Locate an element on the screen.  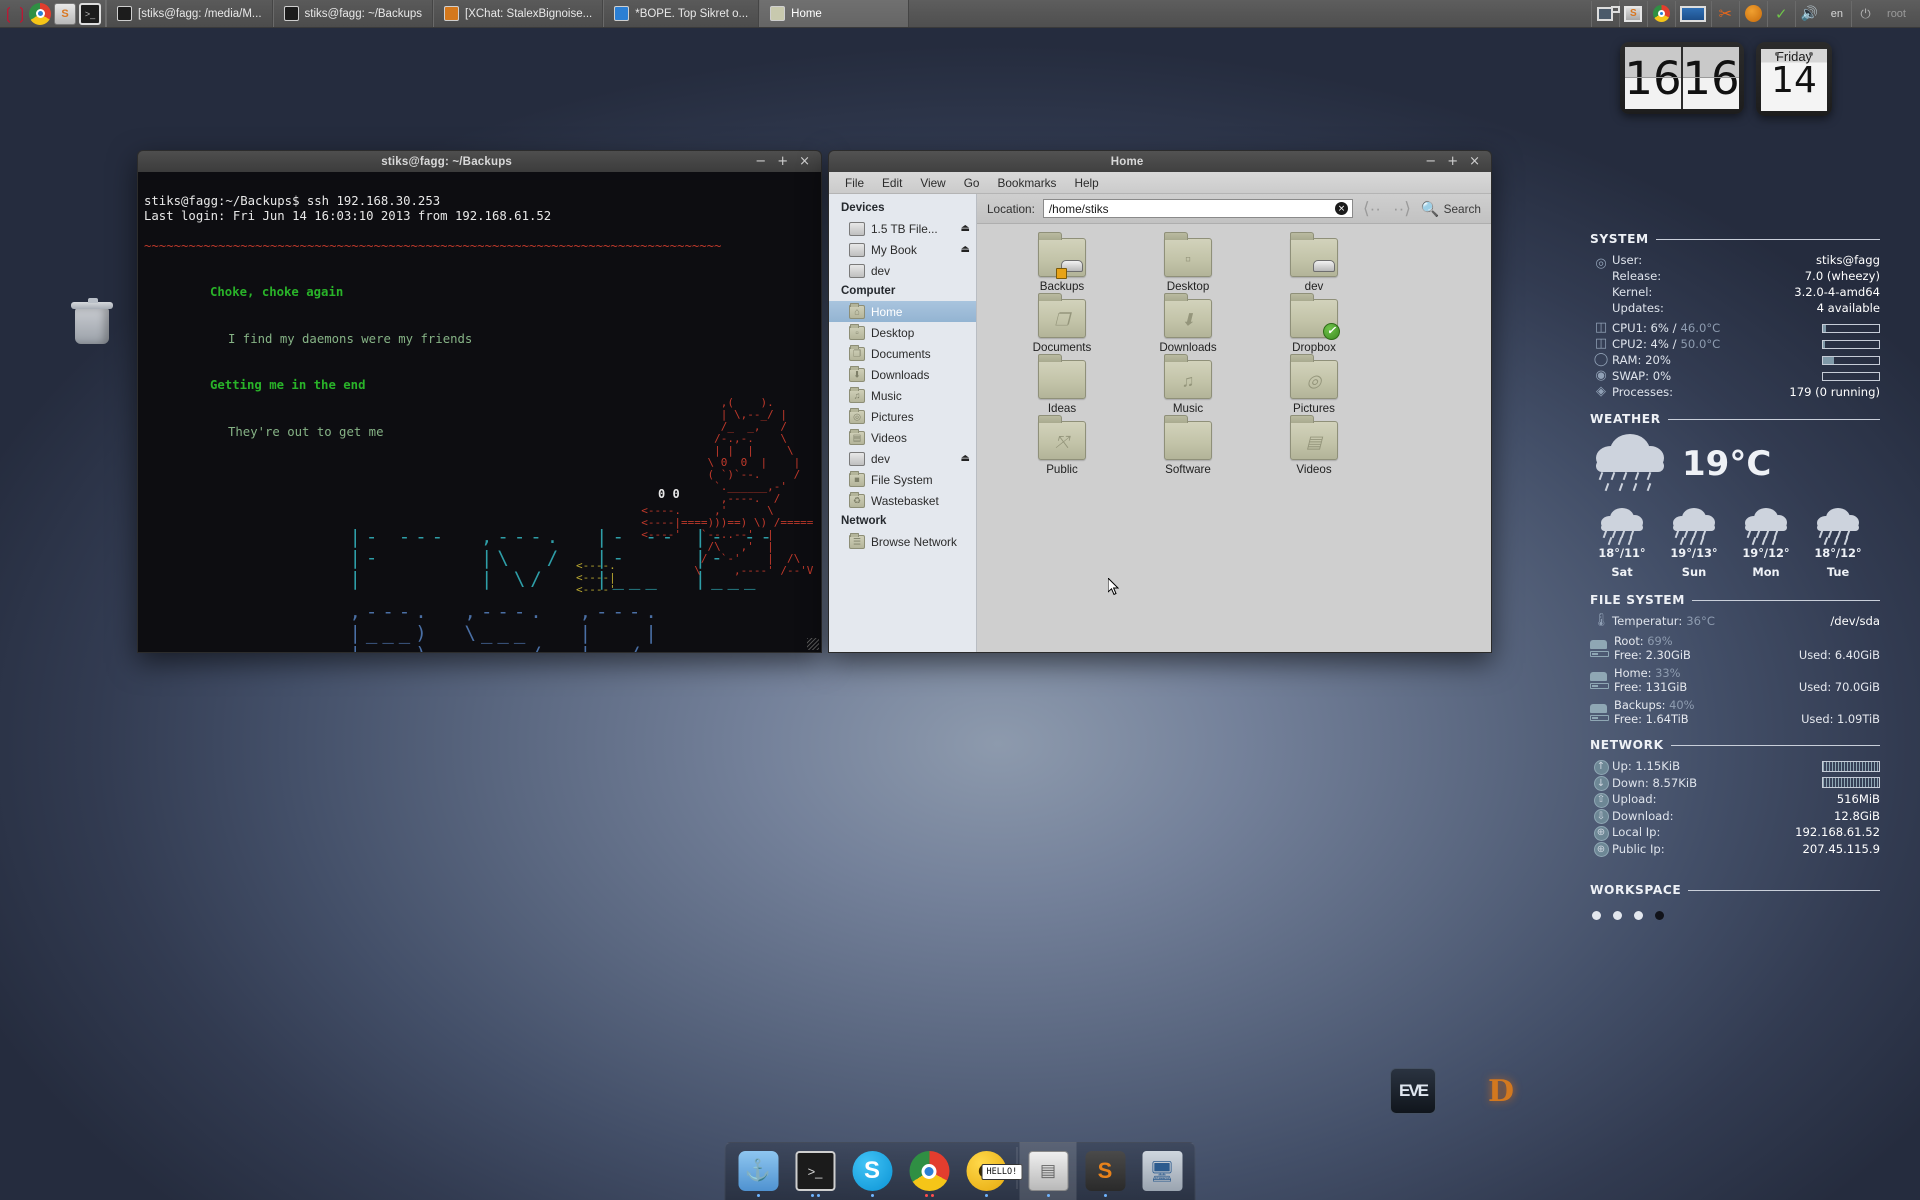
chrome-launcher-icon is located at coordinates (40, 13).